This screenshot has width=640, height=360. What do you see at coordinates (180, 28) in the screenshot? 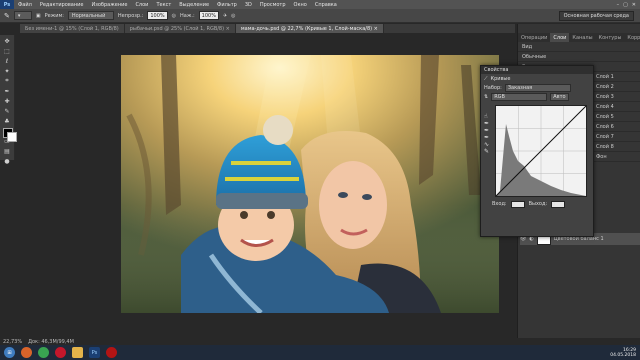
I see `doc-tab-2: рыбачьи.psd @ 25% (Слой 1, RGB/8) ×` at bounding box center [180, 28].